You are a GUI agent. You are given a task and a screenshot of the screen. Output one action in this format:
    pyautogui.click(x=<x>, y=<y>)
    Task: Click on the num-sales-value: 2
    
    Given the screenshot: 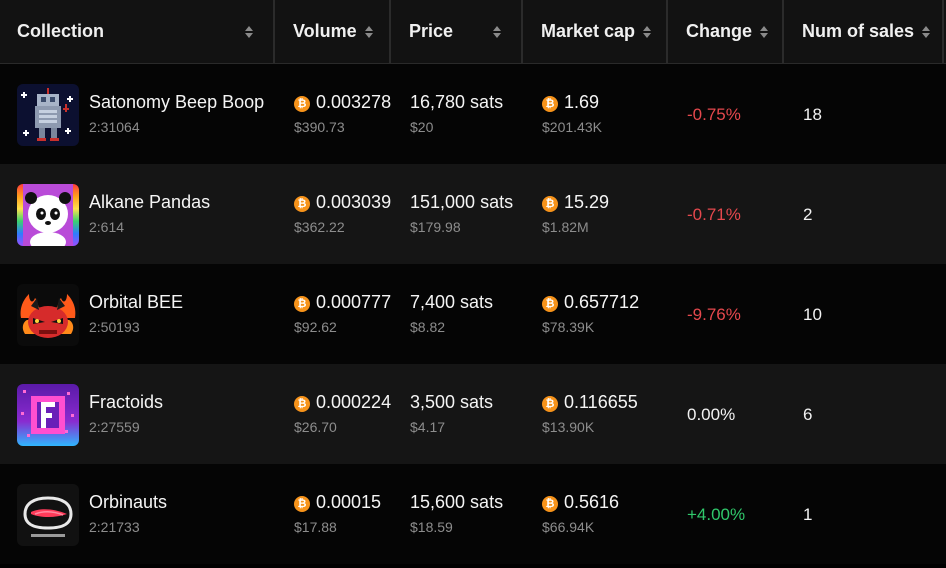 What is the action you would take?
    pyautogui.click(x=808, y=214)
    